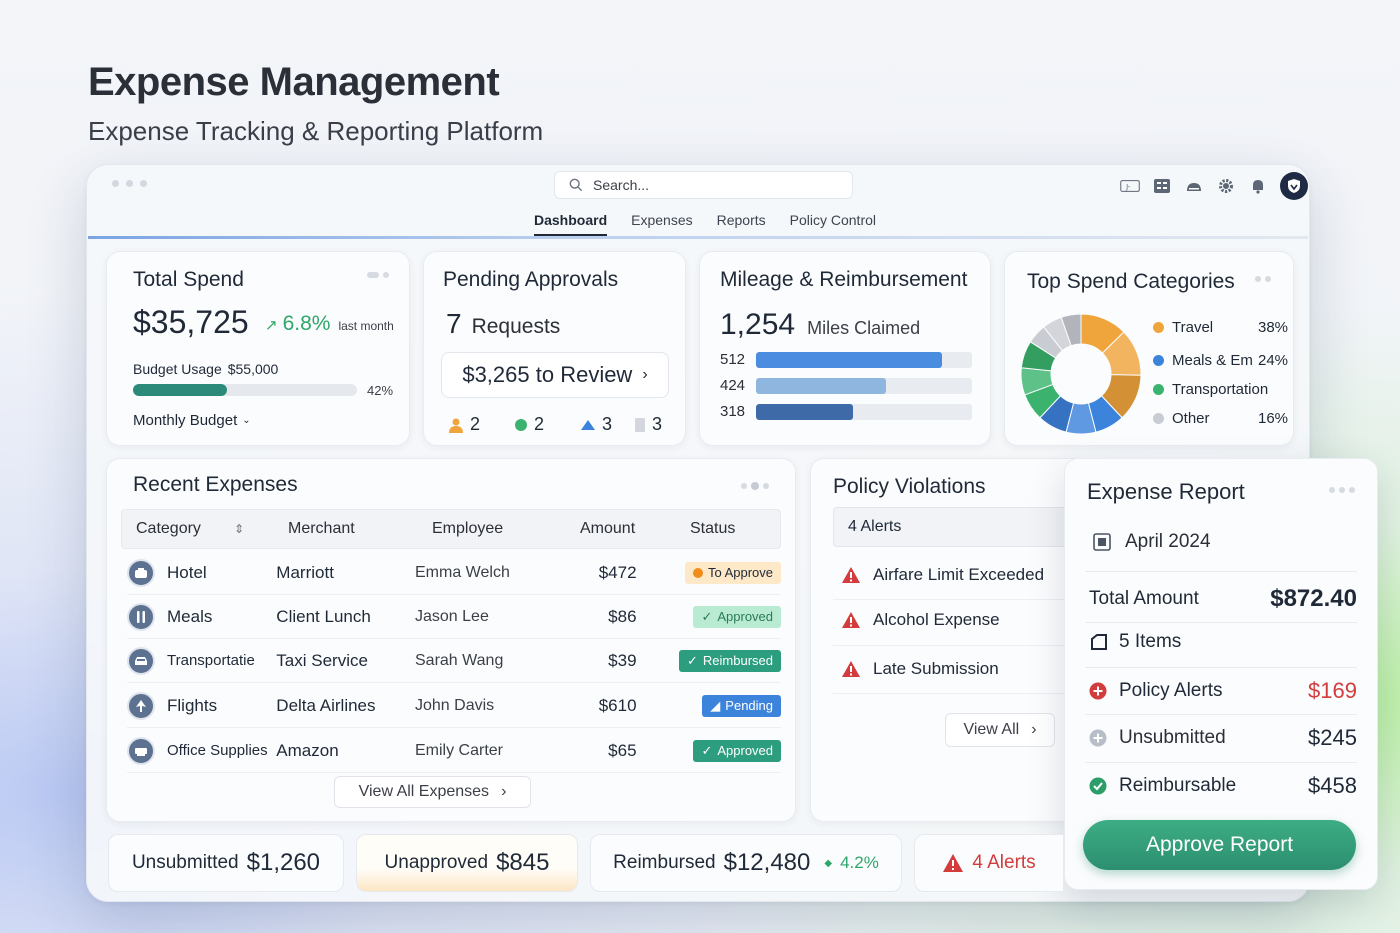 The image size is (1400, 933). What do you see at coordinates (571, 224) in the screenshot?
I see `tab-dashboard: Dashboard` at bounding box center [571, 224].